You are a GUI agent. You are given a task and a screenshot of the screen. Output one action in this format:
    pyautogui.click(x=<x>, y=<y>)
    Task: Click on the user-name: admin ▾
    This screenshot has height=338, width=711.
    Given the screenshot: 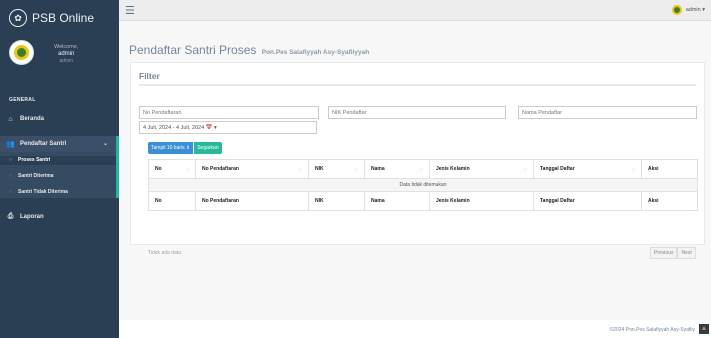 What is the action you would take?
    pyautogui.click(x=695, y=10)
    